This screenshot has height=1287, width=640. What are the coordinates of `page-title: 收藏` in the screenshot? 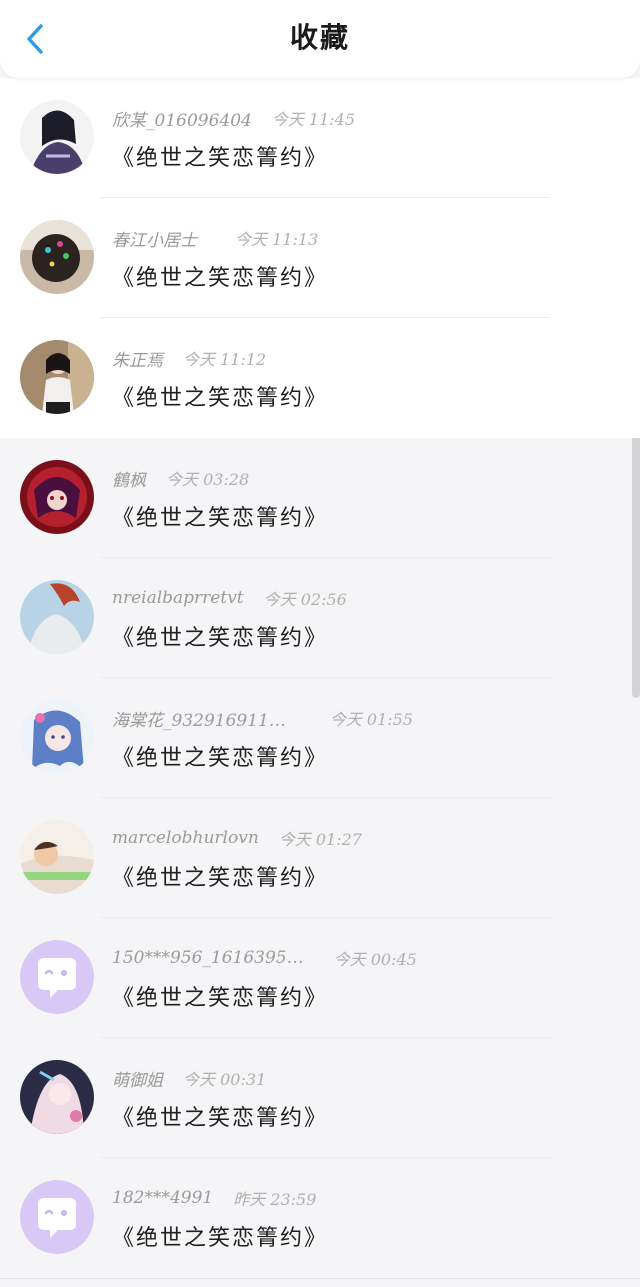 It's located at (319, 37).